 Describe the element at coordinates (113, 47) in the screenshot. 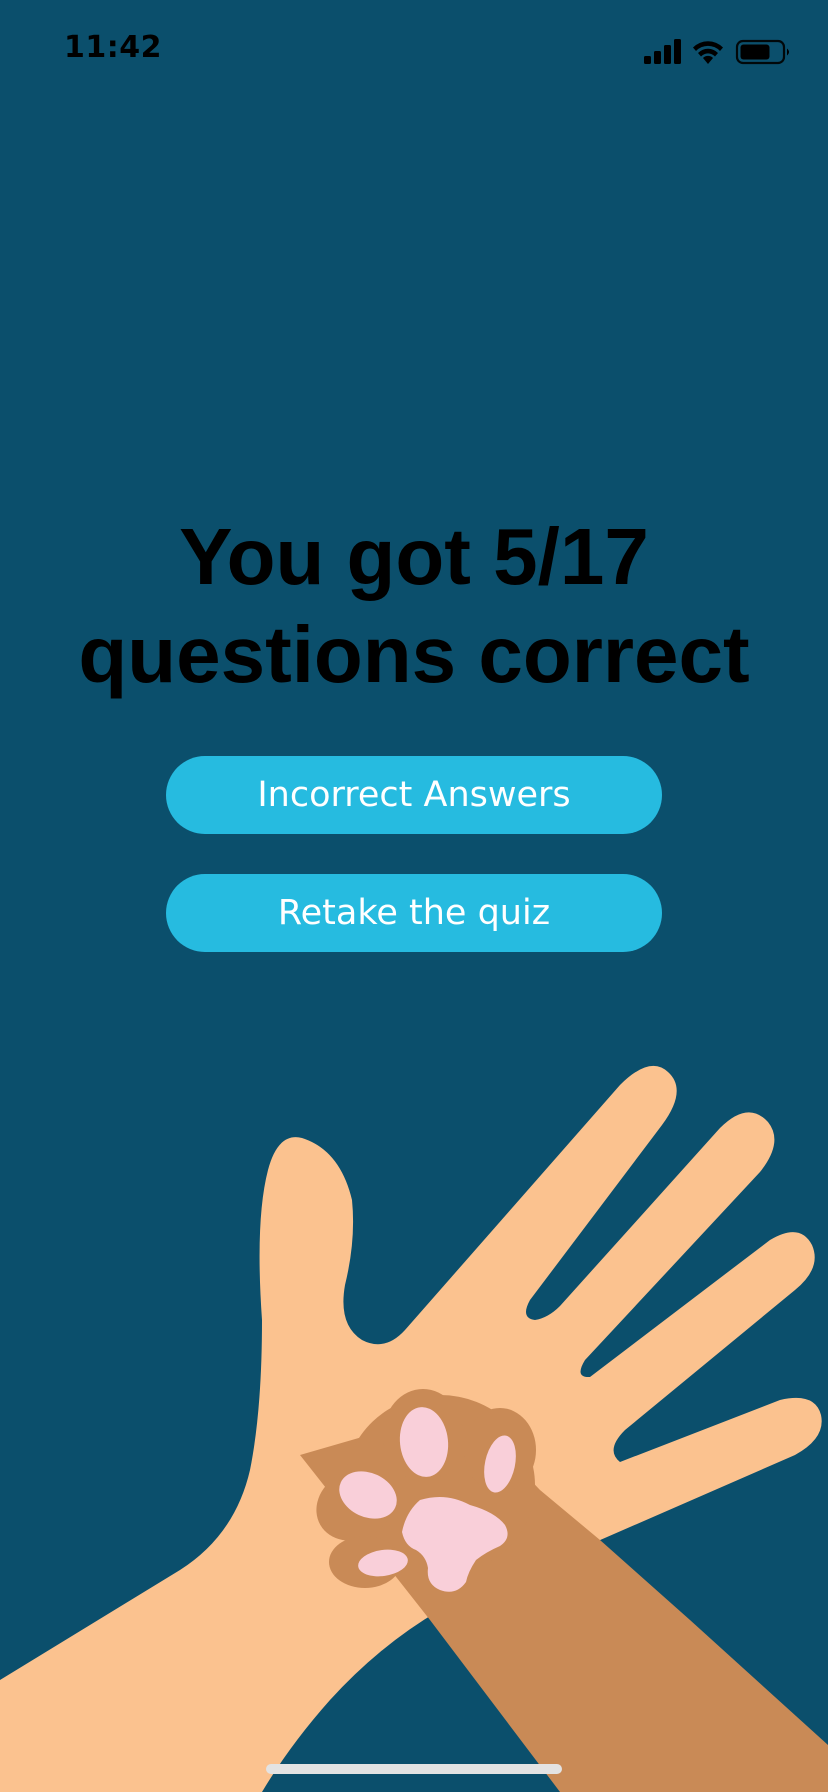

I see `status-time: 11:42` at that location.